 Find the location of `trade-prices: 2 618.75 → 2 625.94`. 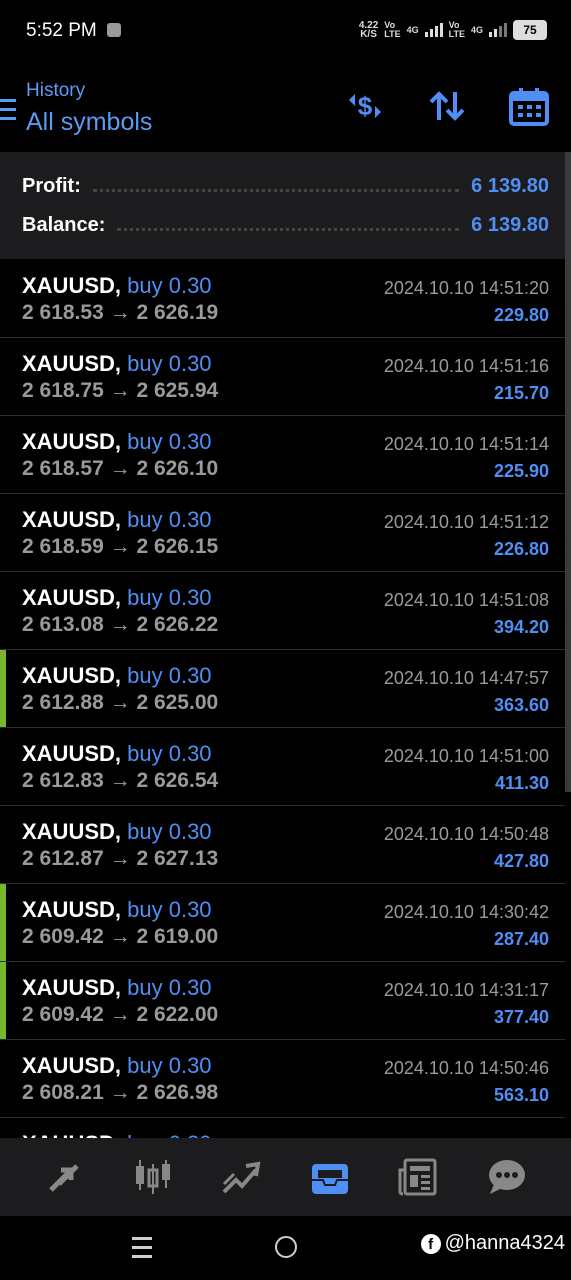

trade-prices: 2 618.75 → 2 625.94 is located at coordinates (120, 391).